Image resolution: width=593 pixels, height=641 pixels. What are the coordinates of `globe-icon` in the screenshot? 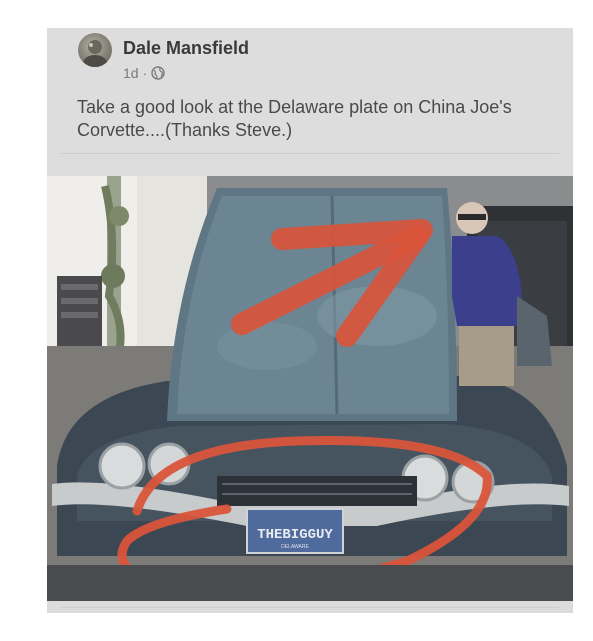 It's located at (158, 73).